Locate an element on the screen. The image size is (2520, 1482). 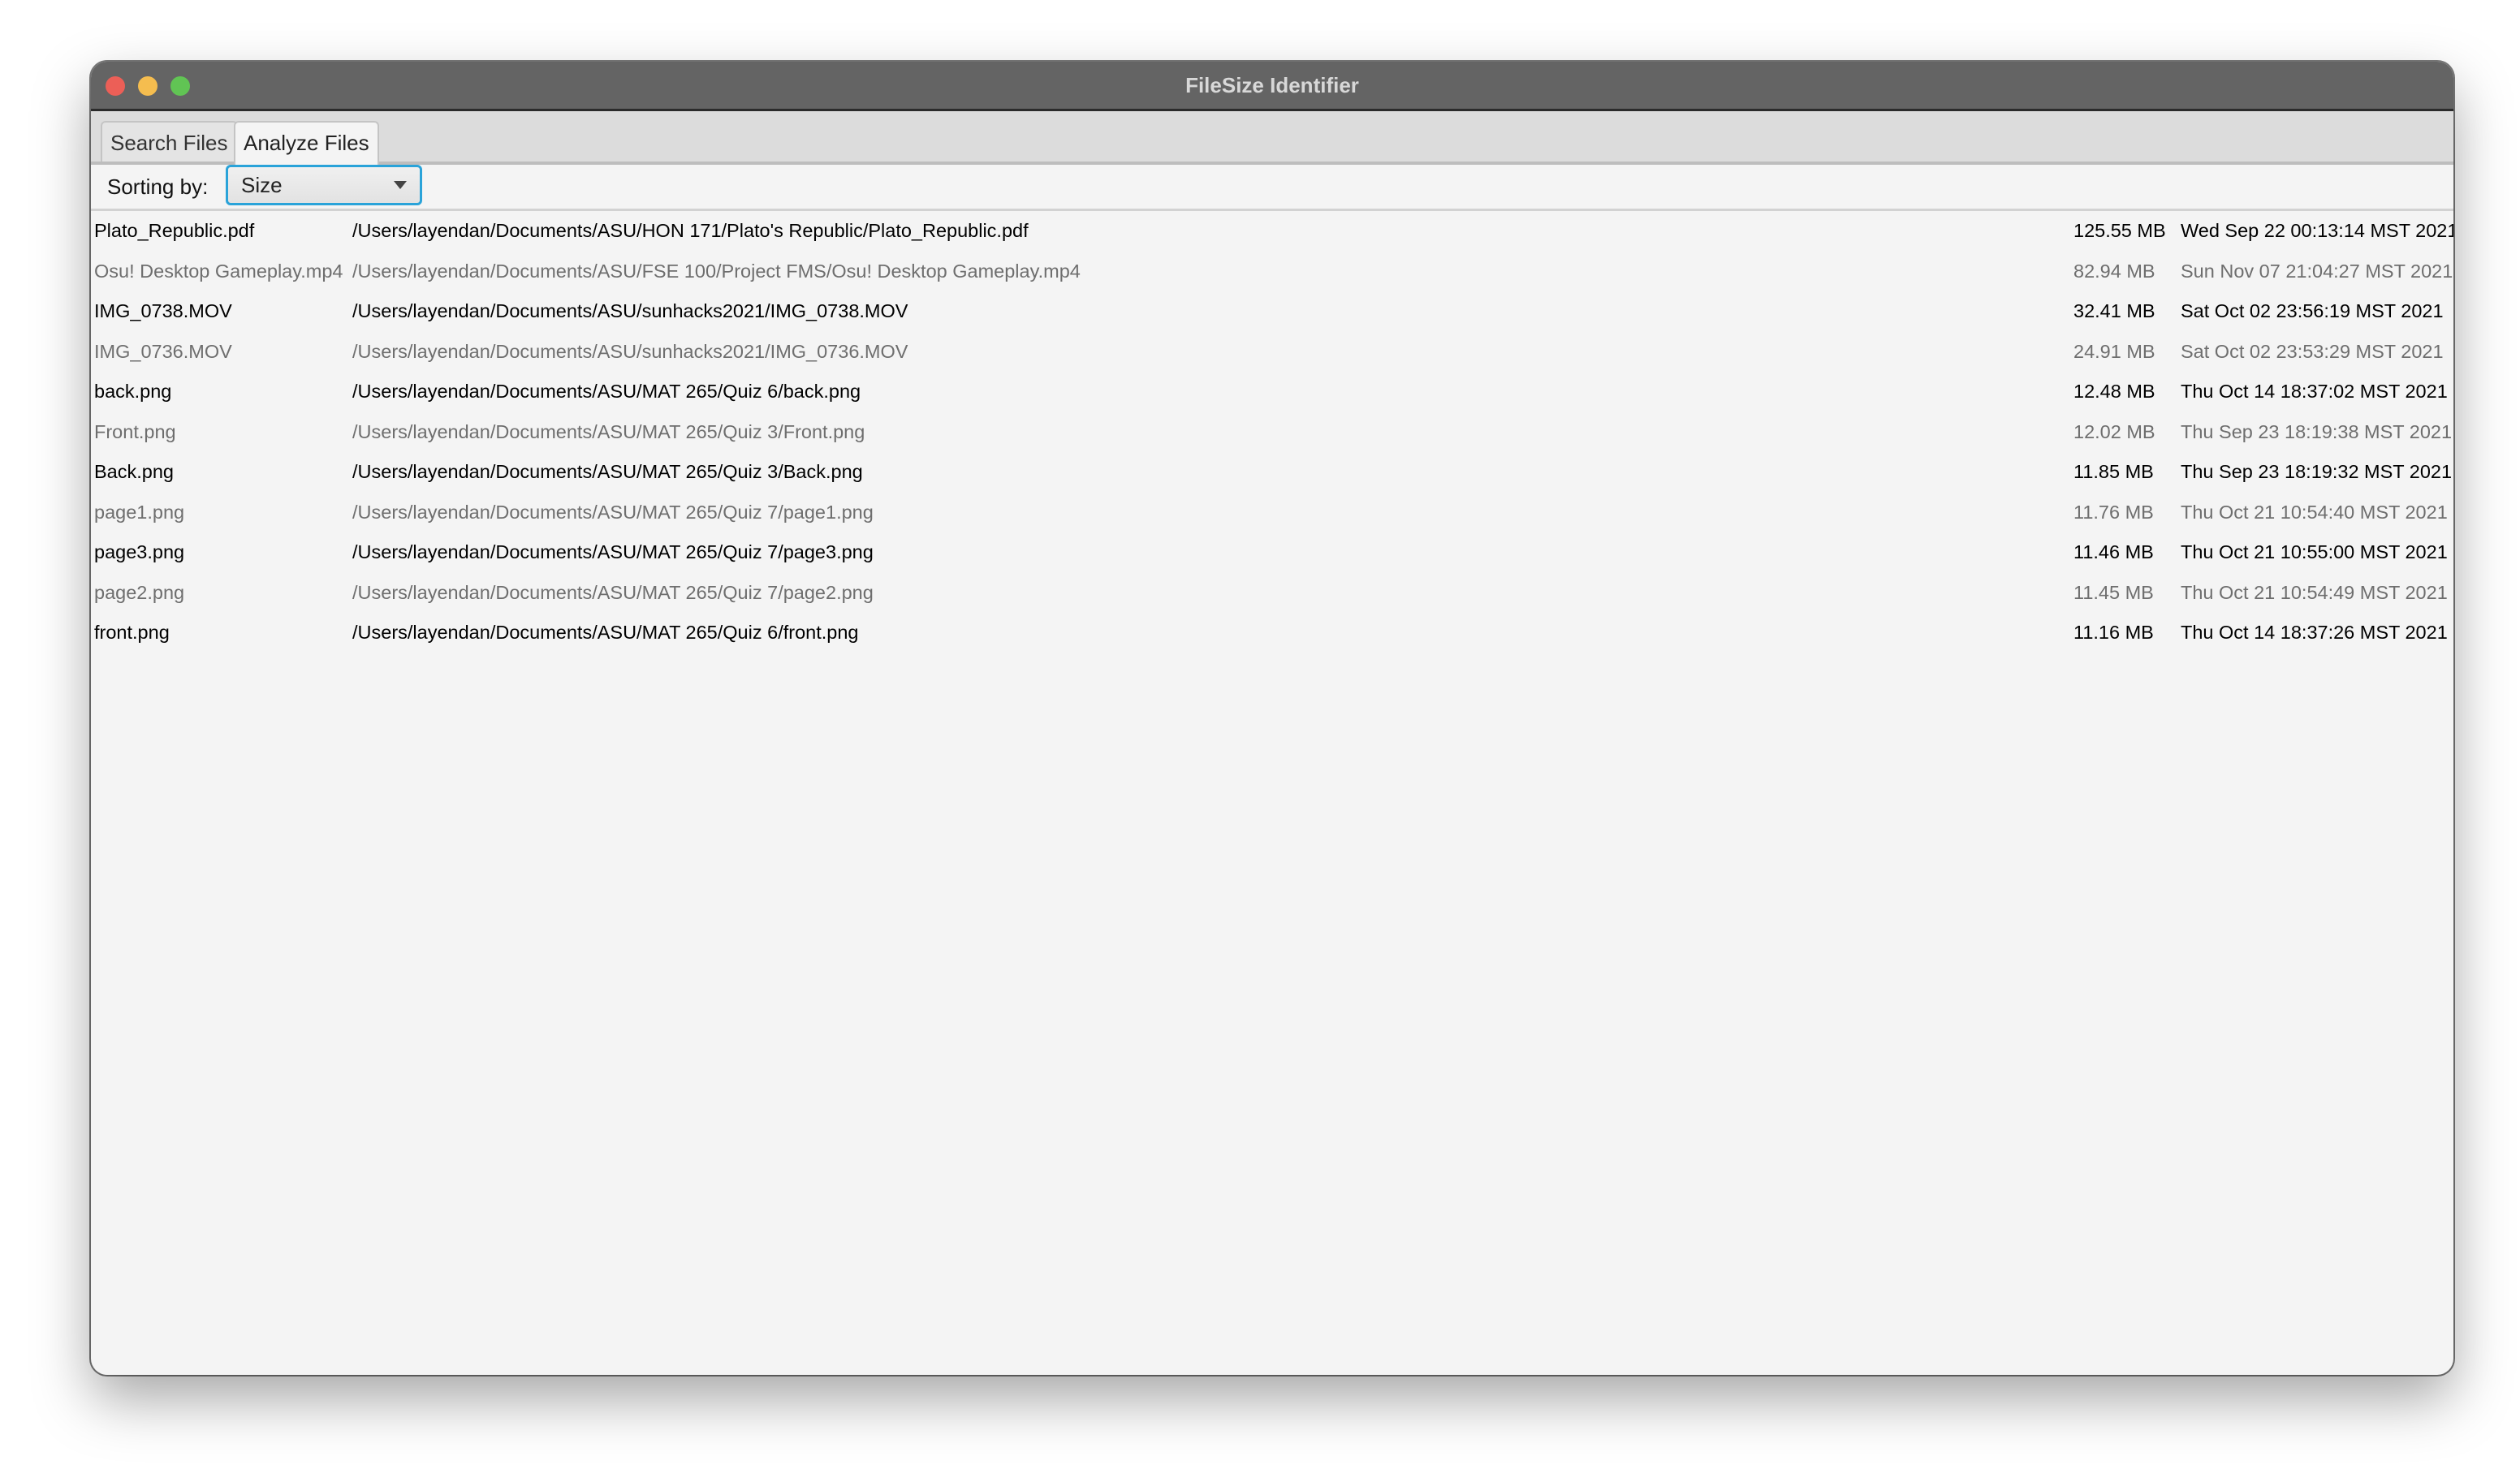
file-name: back.png is located at coordinates (133, 391).